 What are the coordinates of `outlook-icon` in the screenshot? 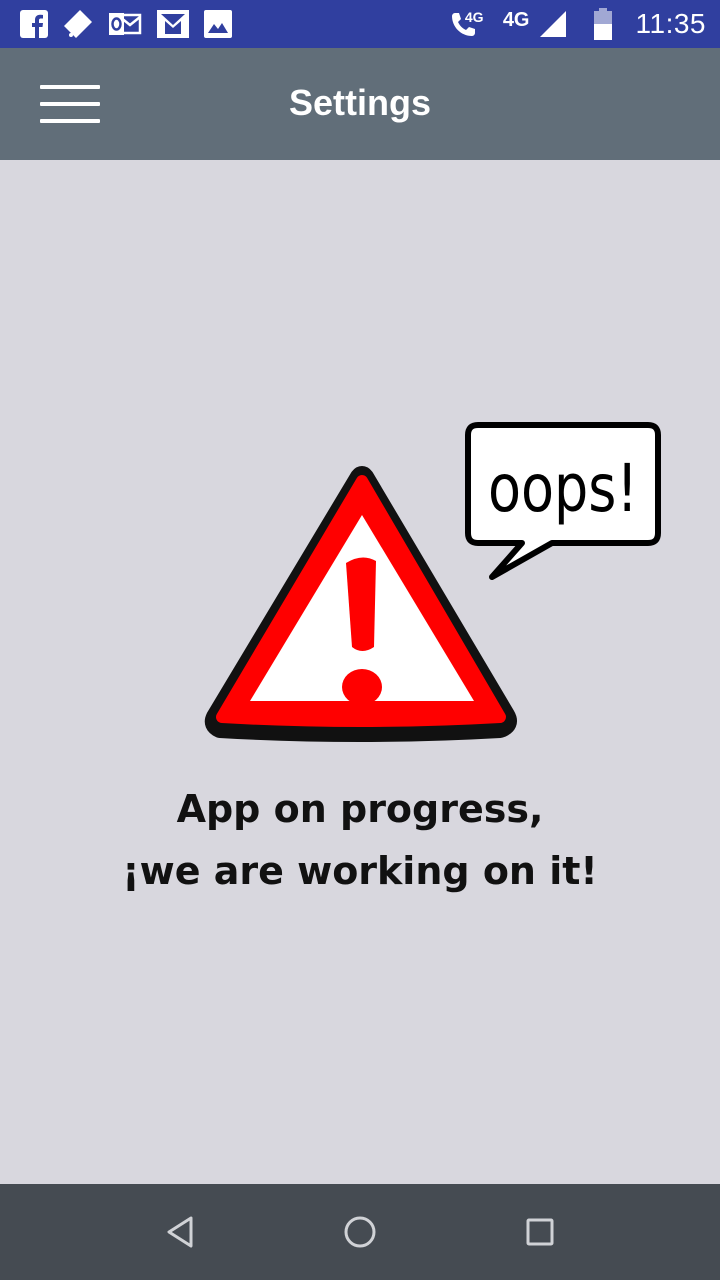 It's located at (125, 24).